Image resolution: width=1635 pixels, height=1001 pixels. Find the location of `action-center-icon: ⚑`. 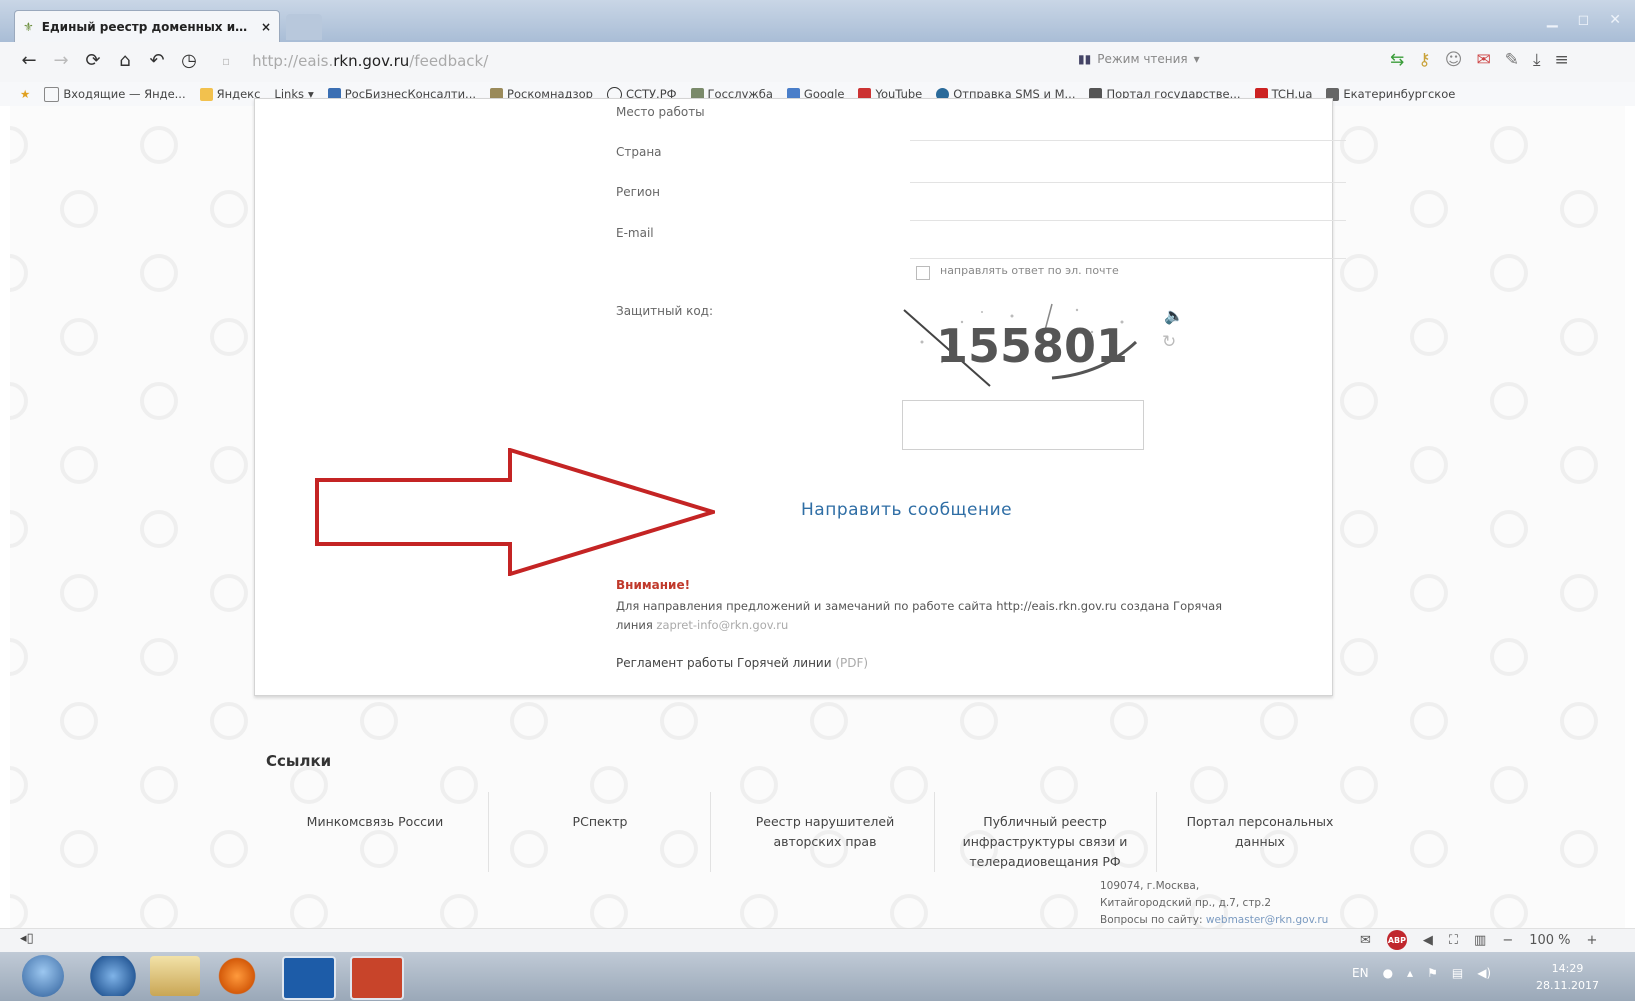

action-center-icon: ⚑ is located at coordinates (1432, 973).